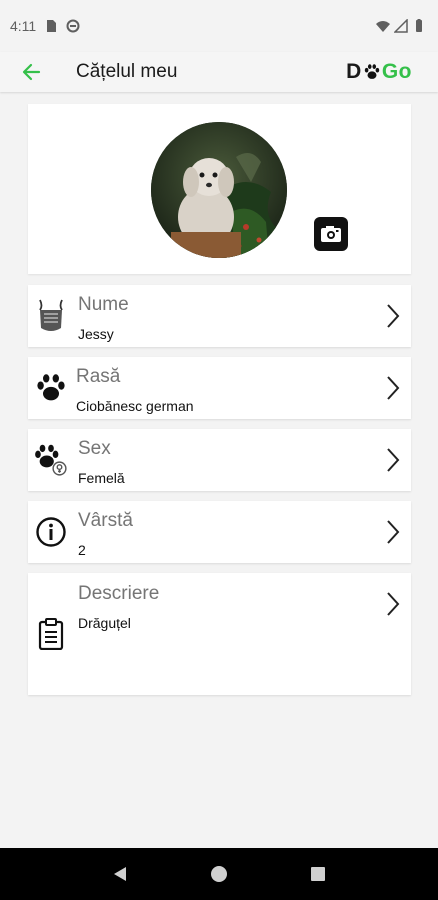 The height and width of the screenshot is (900, 438). Describe the element at coordinates (219, 634) in the screenshot. I see `field-row-description: Descriere Drăguțel` at that location.